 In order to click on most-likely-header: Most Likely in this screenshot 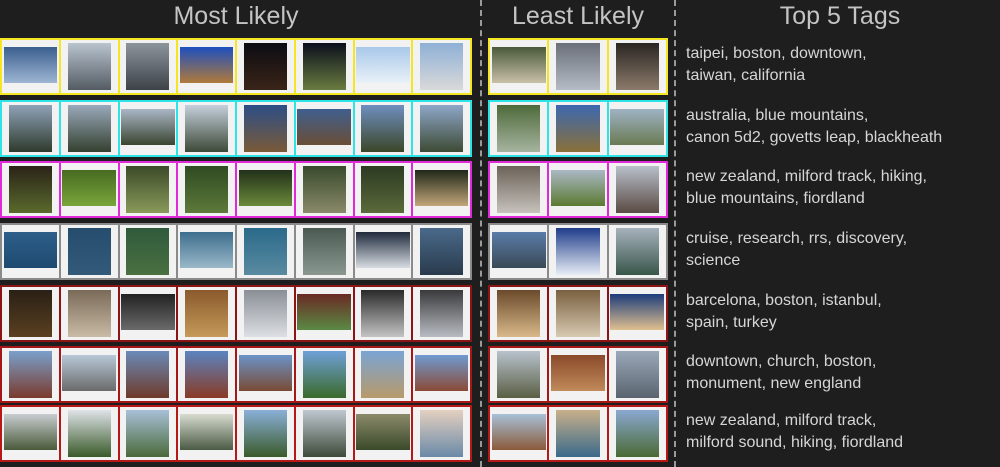, I will do `click(236, 16)`.